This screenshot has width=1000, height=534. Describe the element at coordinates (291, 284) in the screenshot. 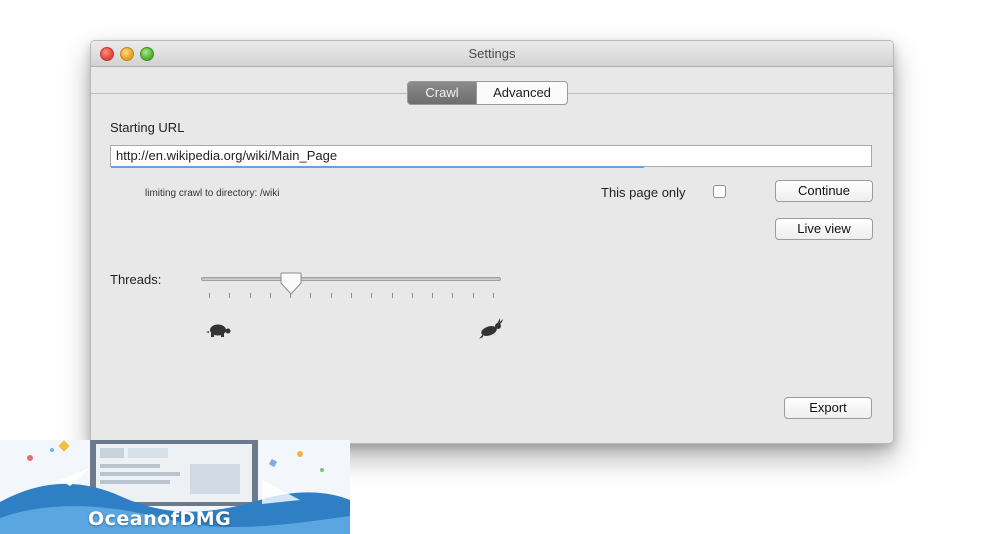

I see `threads-slider-thumb` at that location.